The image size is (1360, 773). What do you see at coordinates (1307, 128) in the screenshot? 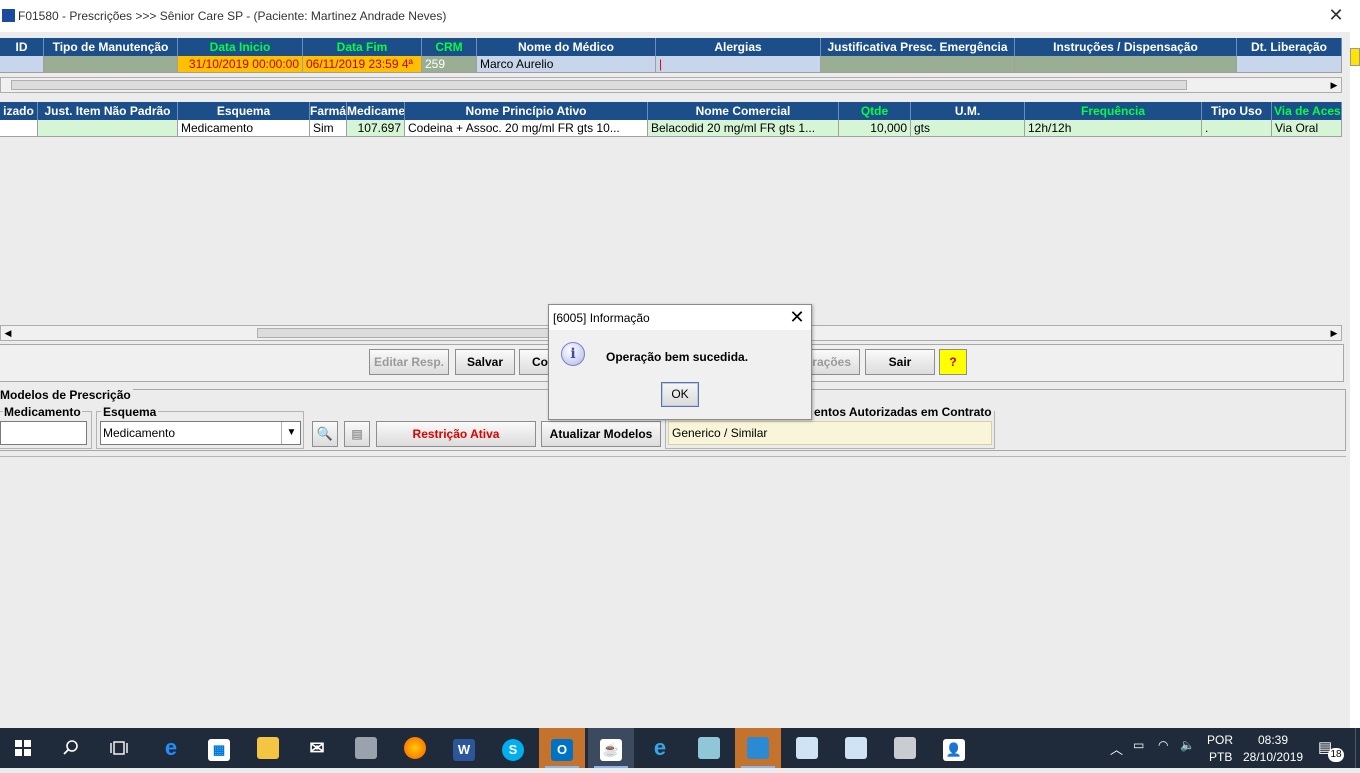
I see `cell-via: Via Oral` at bounding box center [1307, 128].